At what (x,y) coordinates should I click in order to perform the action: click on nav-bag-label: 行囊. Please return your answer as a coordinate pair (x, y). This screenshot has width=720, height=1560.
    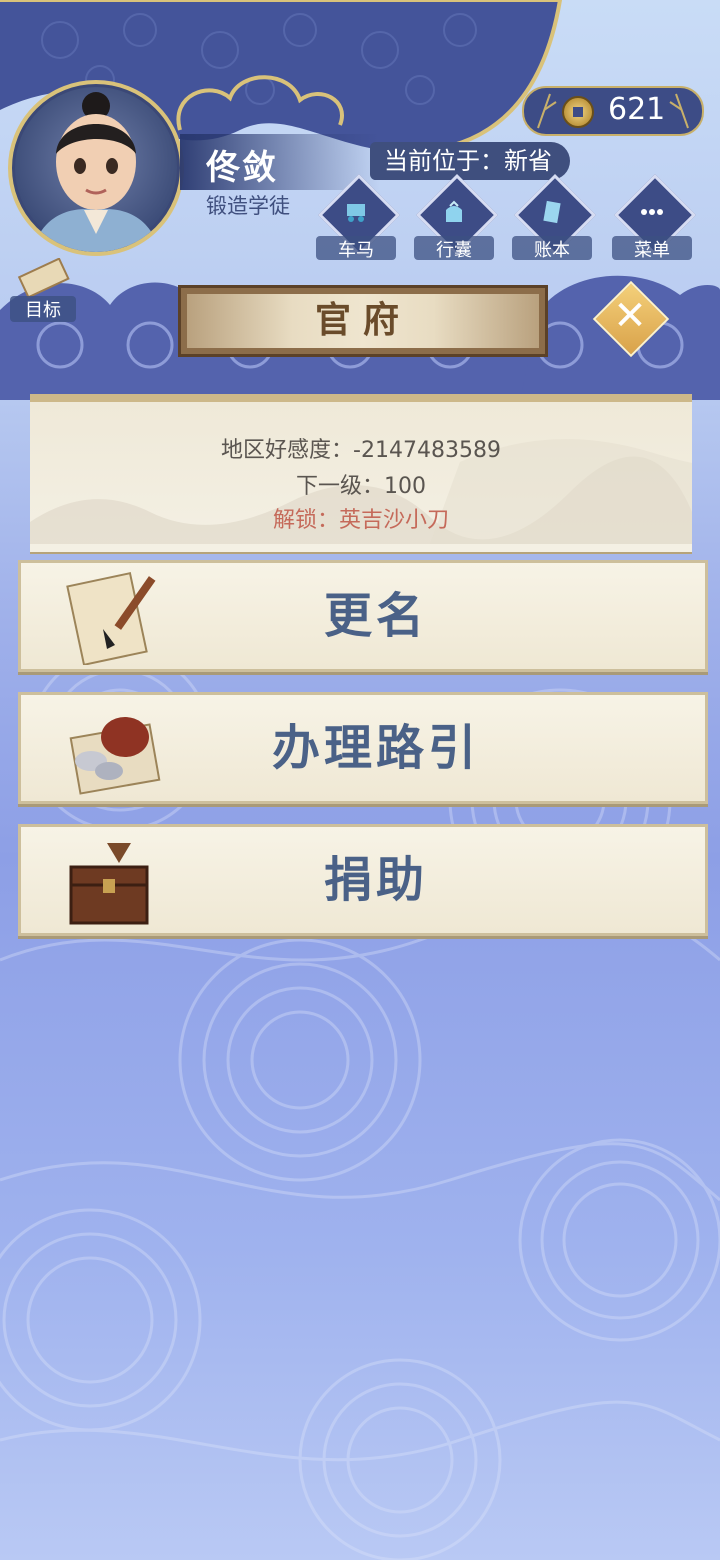
    Looking at the image, I should click on (454, 248).